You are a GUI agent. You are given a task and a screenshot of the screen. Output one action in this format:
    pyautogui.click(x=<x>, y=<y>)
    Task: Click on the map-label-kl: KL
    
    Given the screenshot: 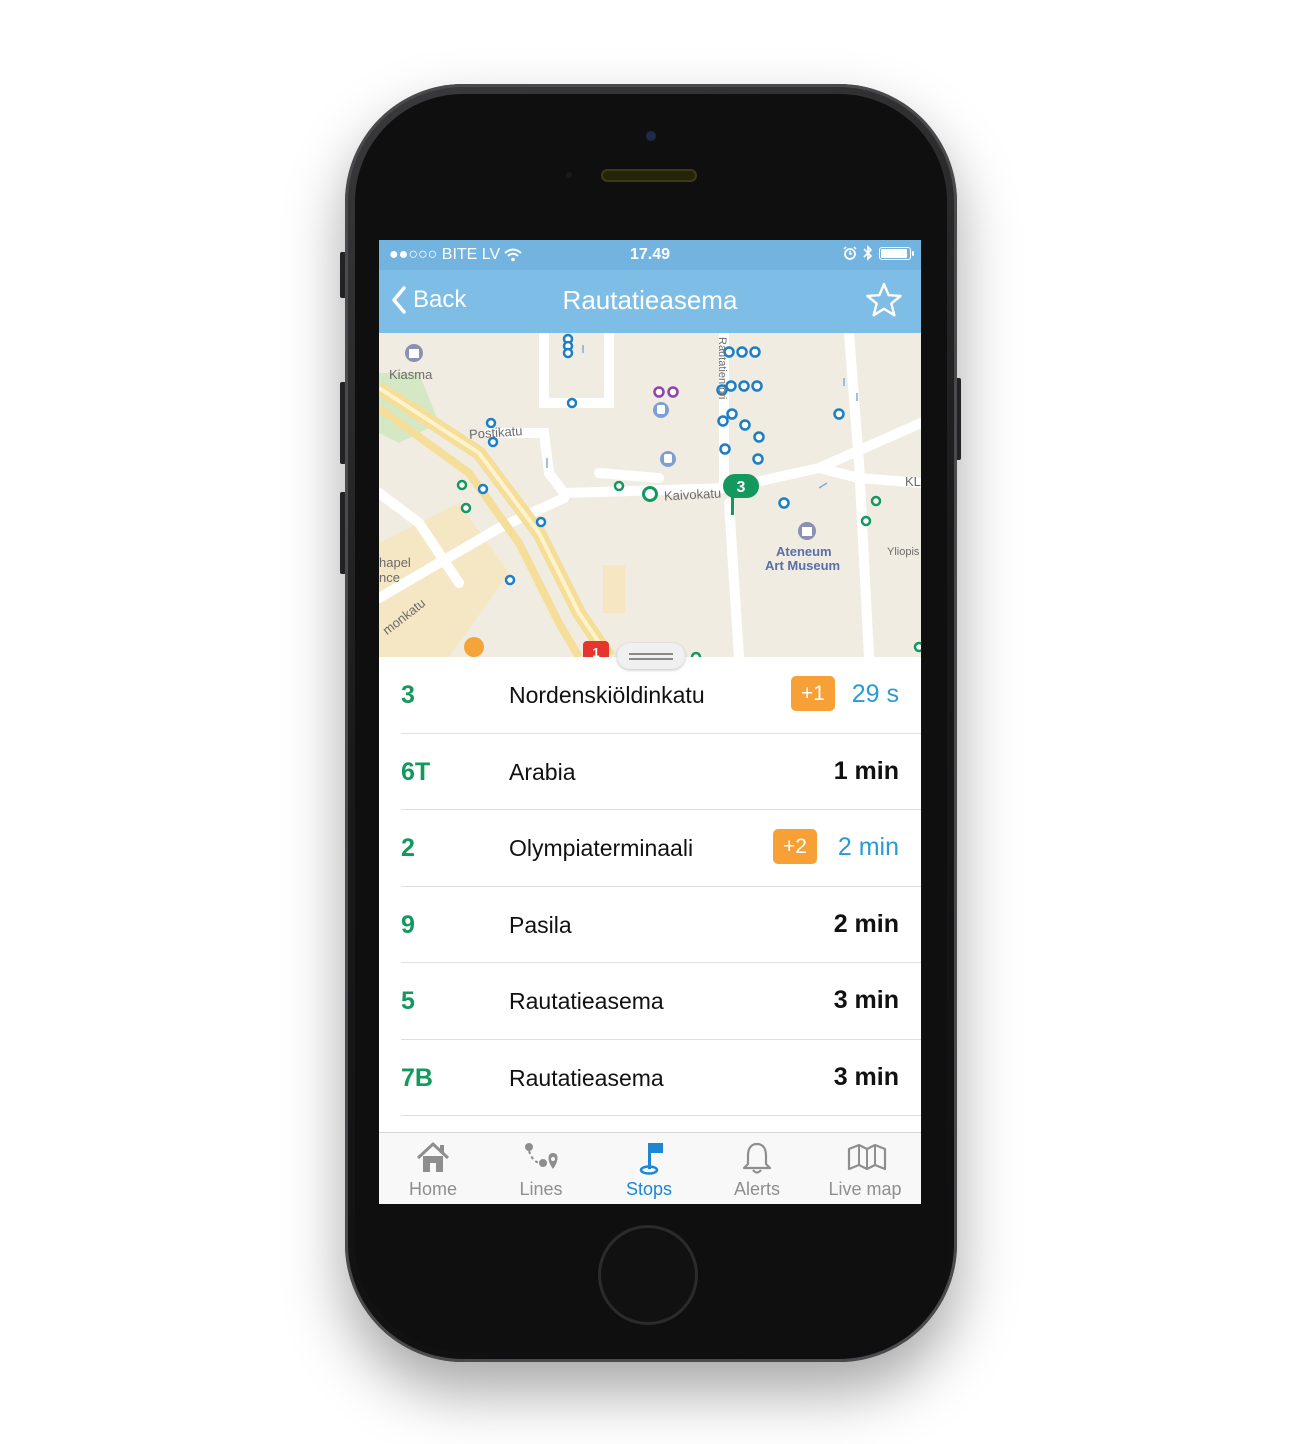 What is the action you would take?
    pyautogui.click(x=913, y=481)
    